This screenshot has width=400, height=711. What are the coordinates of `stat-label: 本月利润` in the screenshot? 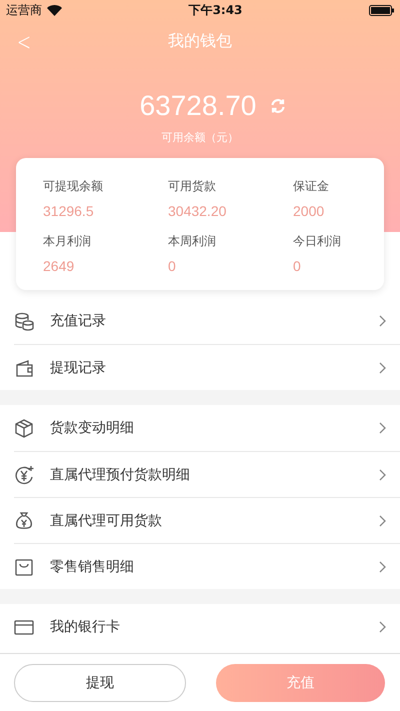 It's located at (67, 241).